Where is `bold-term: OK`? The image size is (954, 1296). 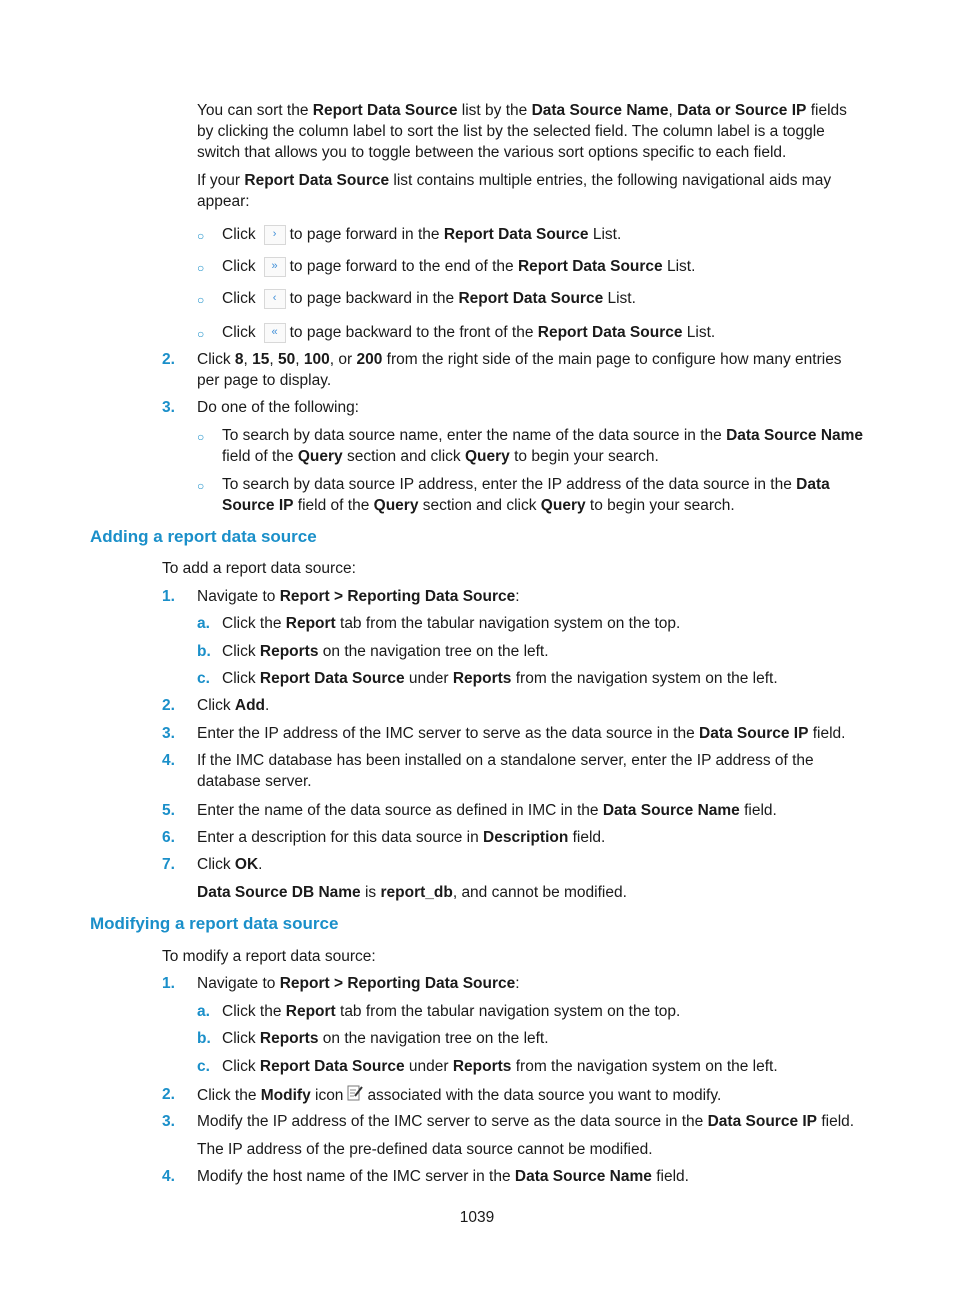 bold-term: OK is located at coordinates (246, 864).